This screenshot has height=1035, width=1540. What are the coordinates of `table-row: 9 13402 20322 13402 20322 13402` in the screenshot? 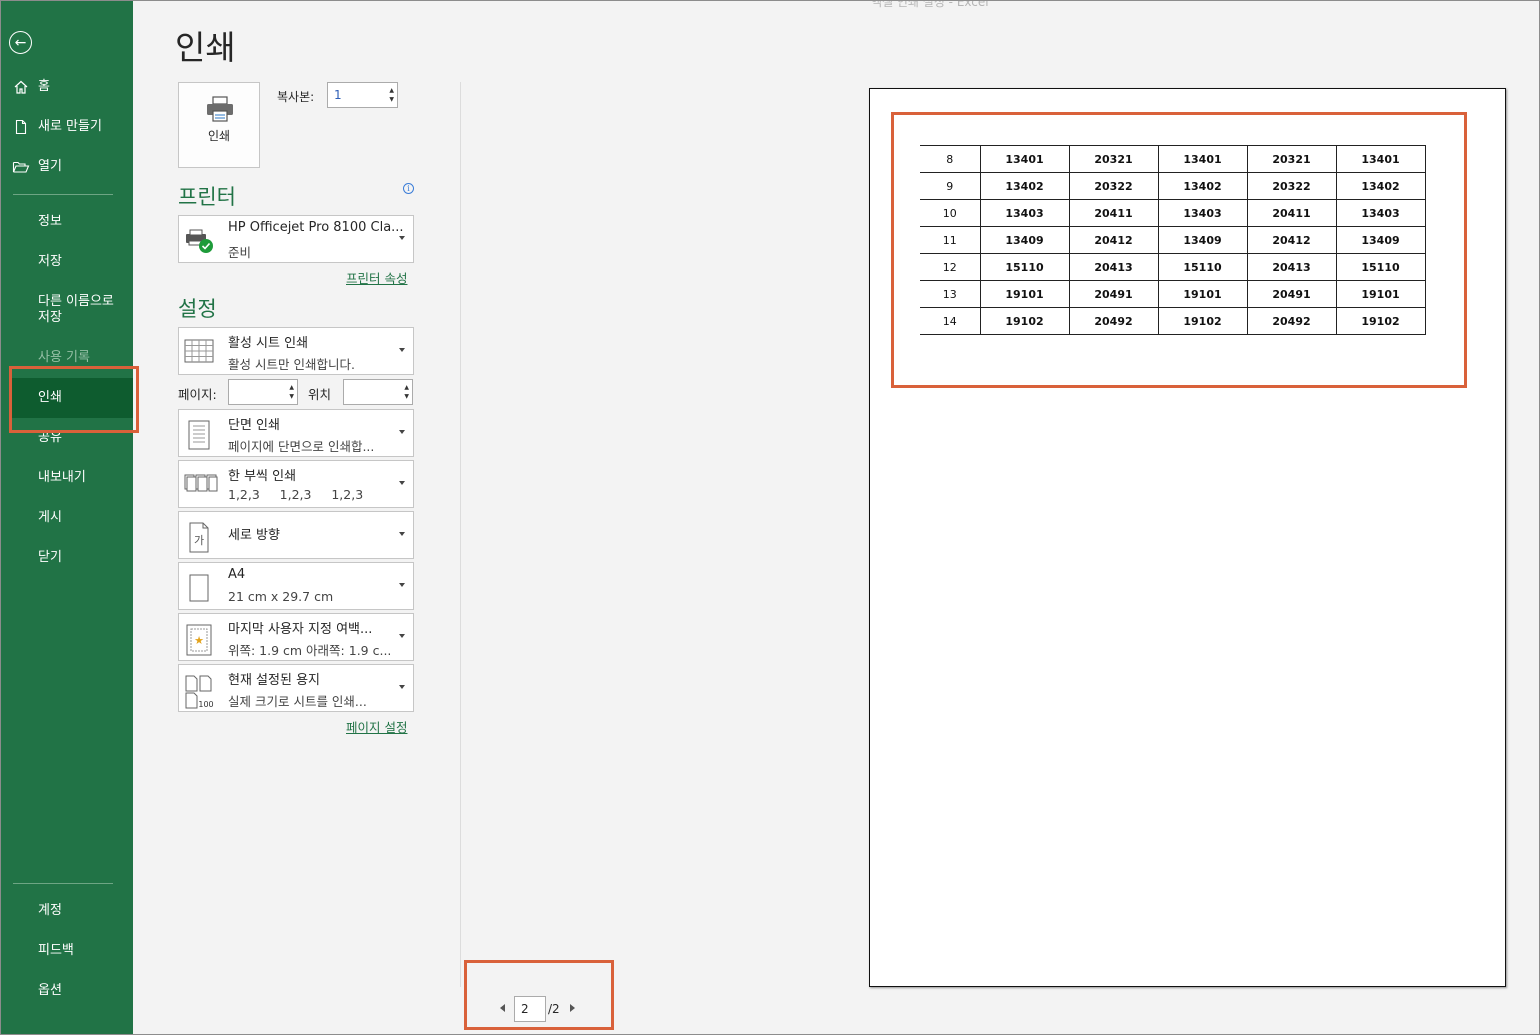 It's located at (1173, 186).